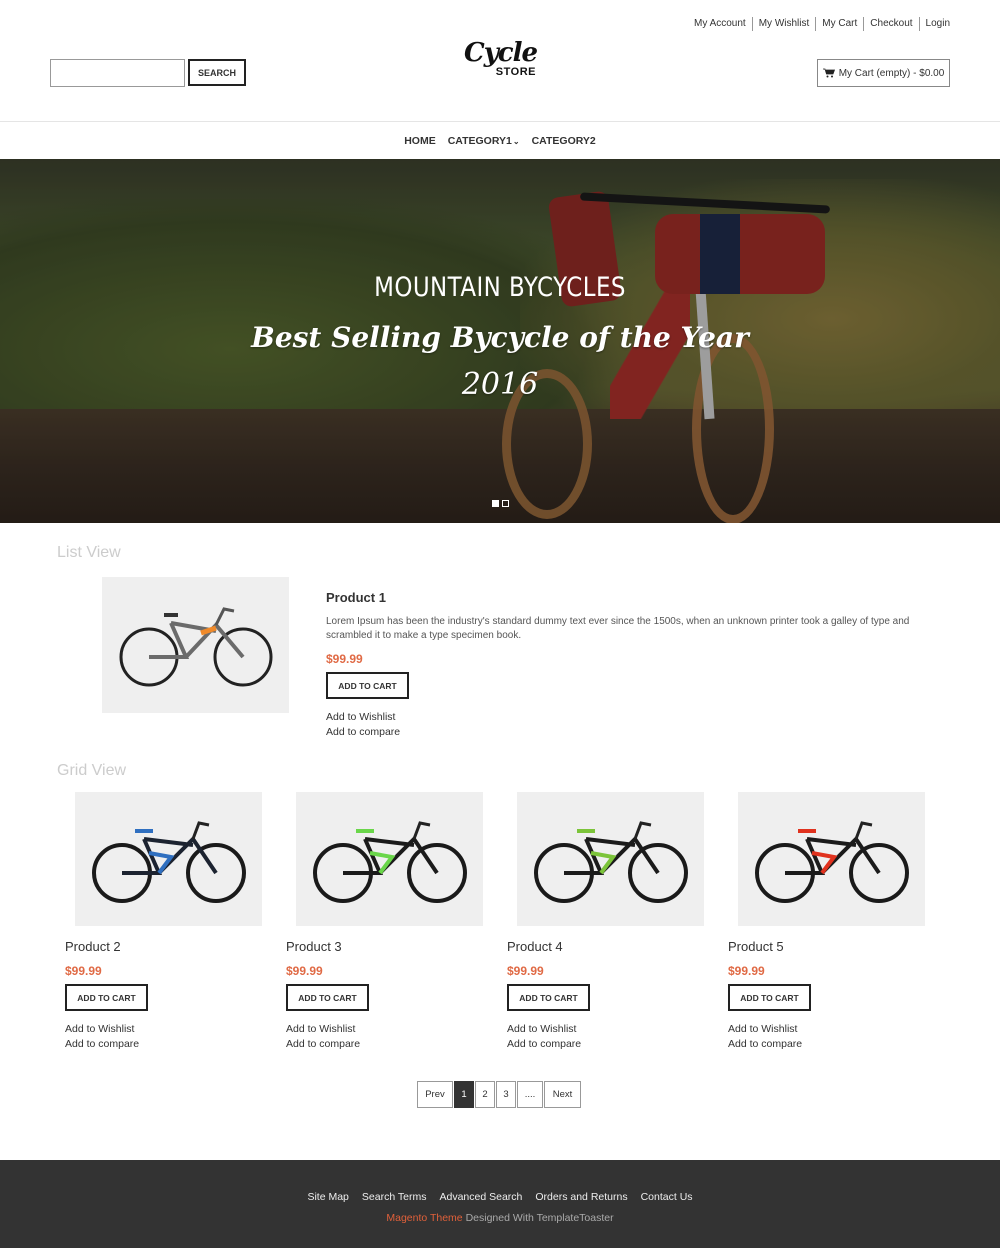 The width and height of the screenshot is (1000, 1248). What do you see at coordinates (464, 1094) in the screenshot?
I see `page-1-button: 1` at bounding box center [464, 1094].